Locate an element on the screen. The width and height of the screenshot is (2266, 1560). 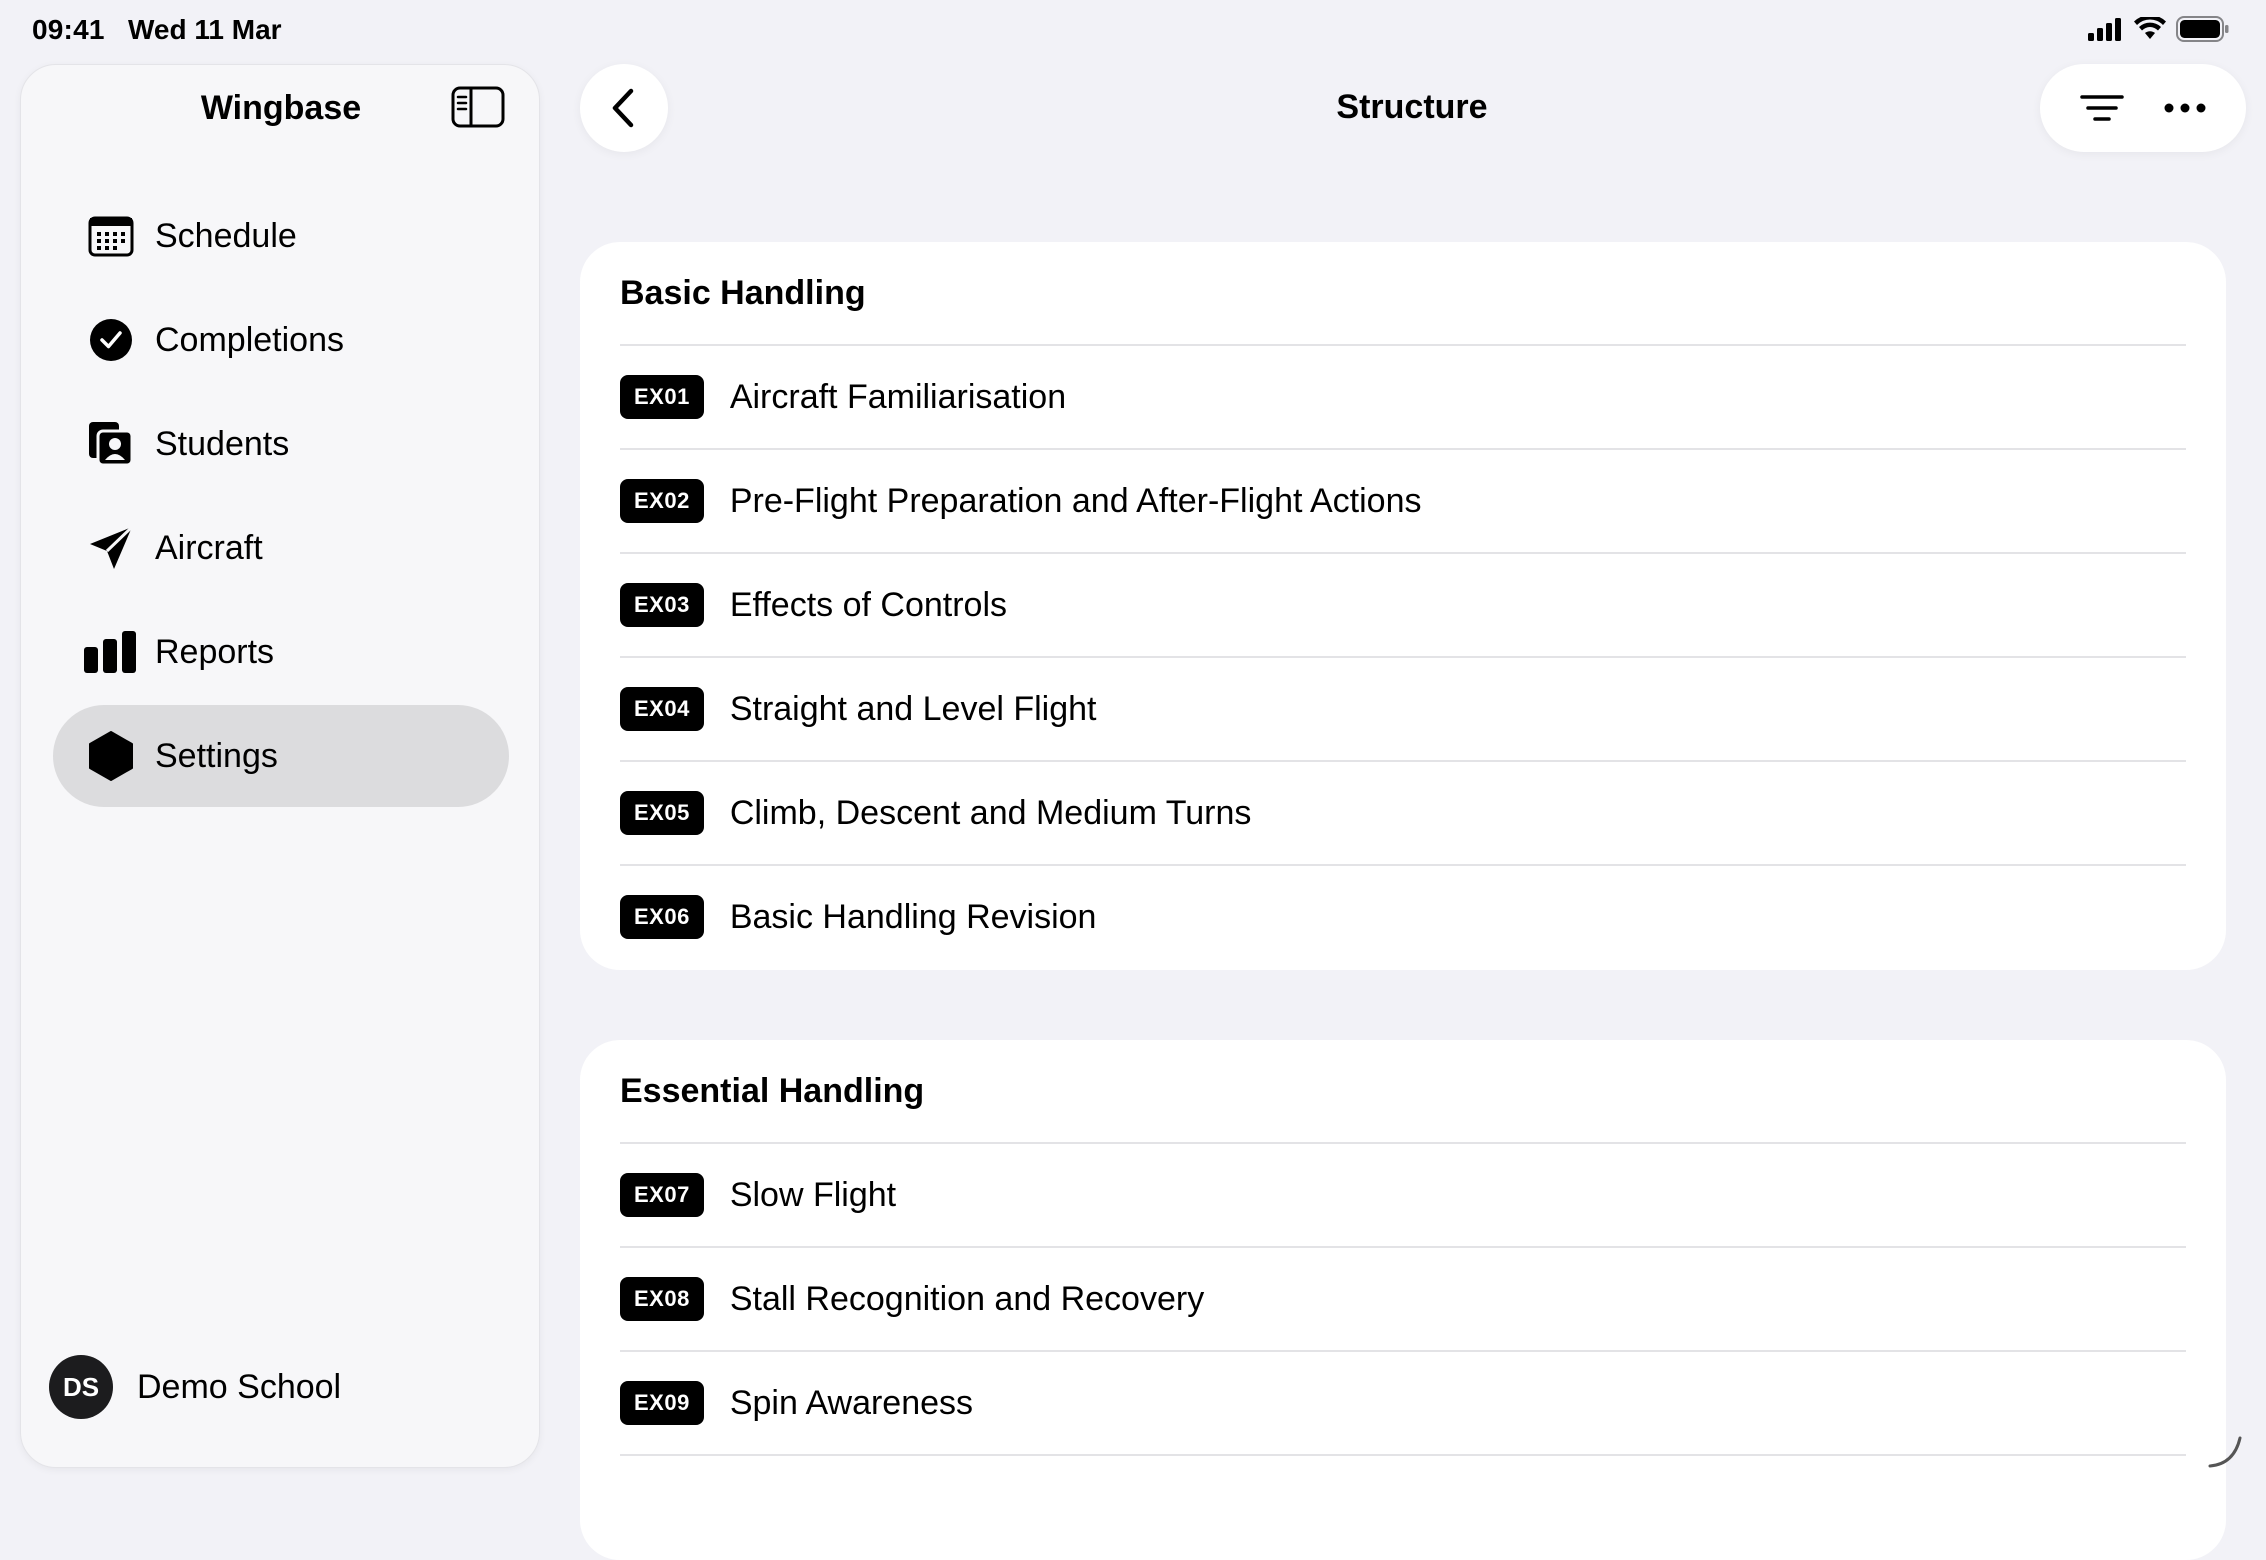
status-icons is located at coordinates (2159, 31).